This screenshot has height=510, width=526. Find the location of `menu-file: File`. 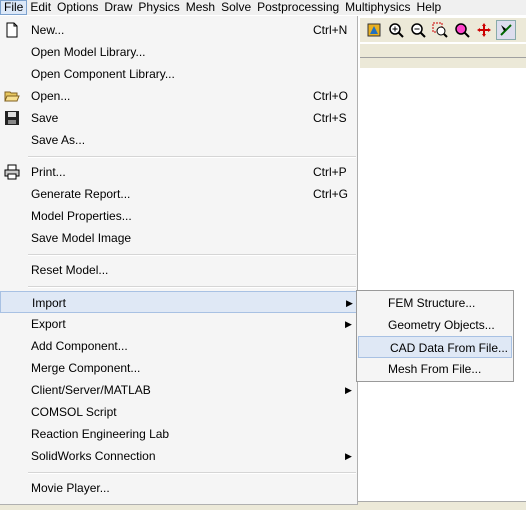

menu-file: File is located at coordinates (14, 7).